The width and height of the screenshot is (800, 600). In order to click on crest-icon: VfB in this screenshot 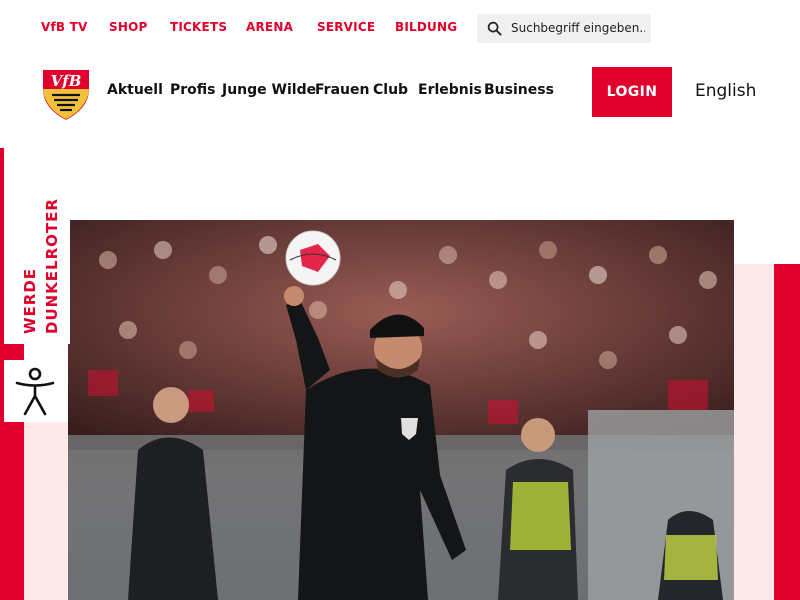, I will do `click(66, 95)`.